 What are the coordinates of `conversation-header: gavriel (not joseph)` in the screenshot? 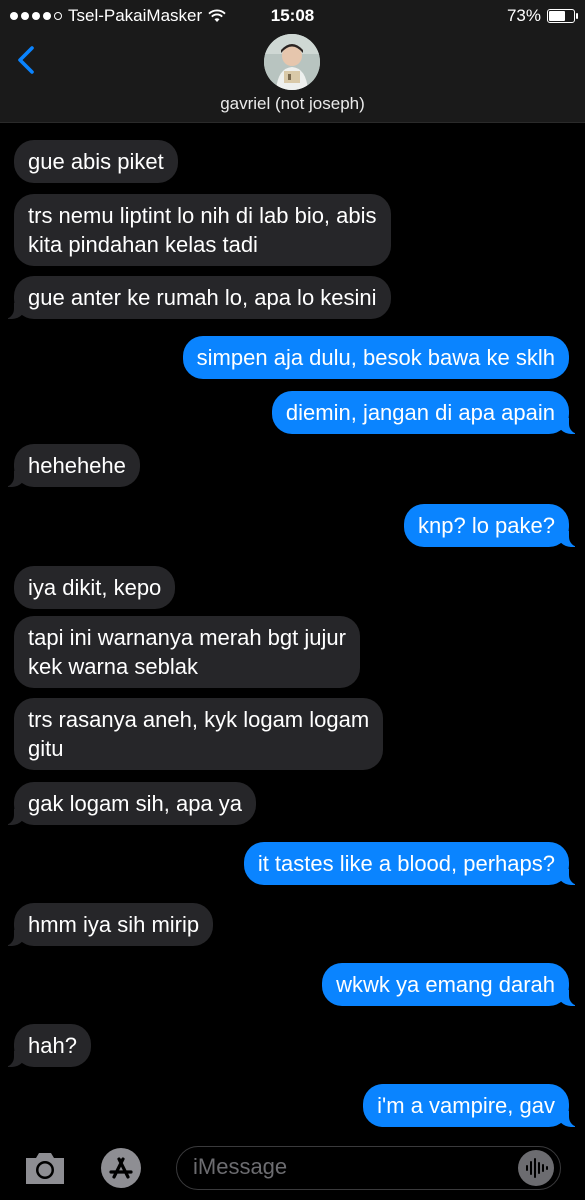 It's located at (292, 78).